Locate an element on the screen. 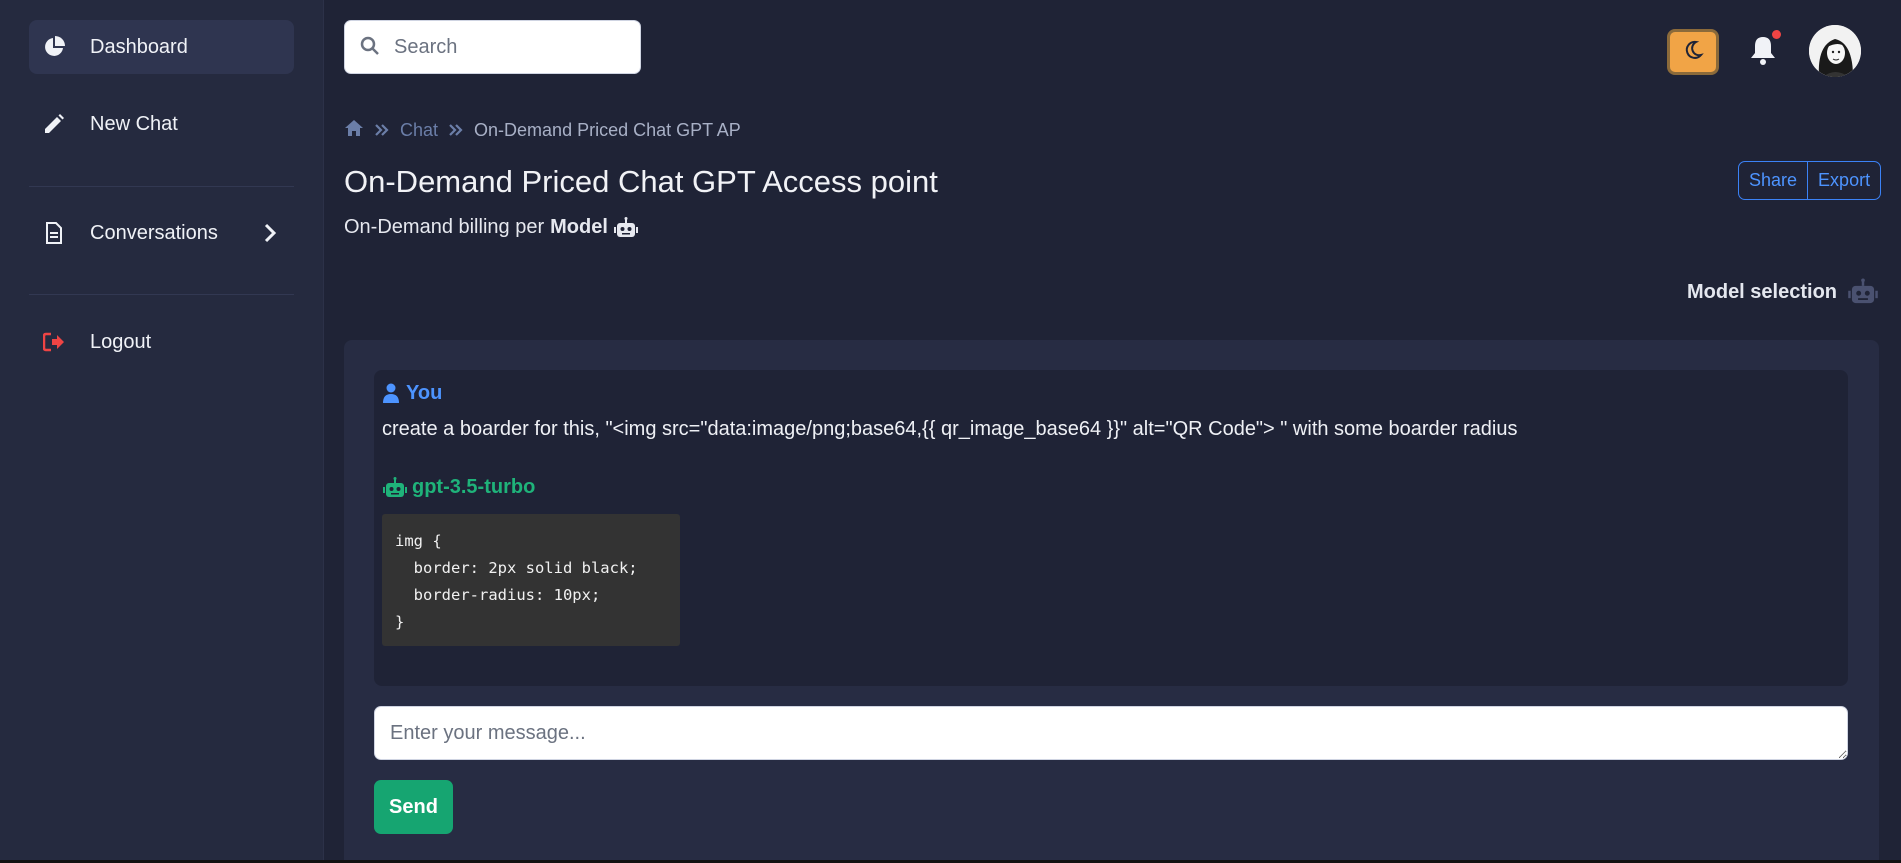 Image resolution: width=1901 pixels, height=863 pixels. breadcrumb-current: On-Demand Priced Chat GPT AP is located at coordinates (607, 129).